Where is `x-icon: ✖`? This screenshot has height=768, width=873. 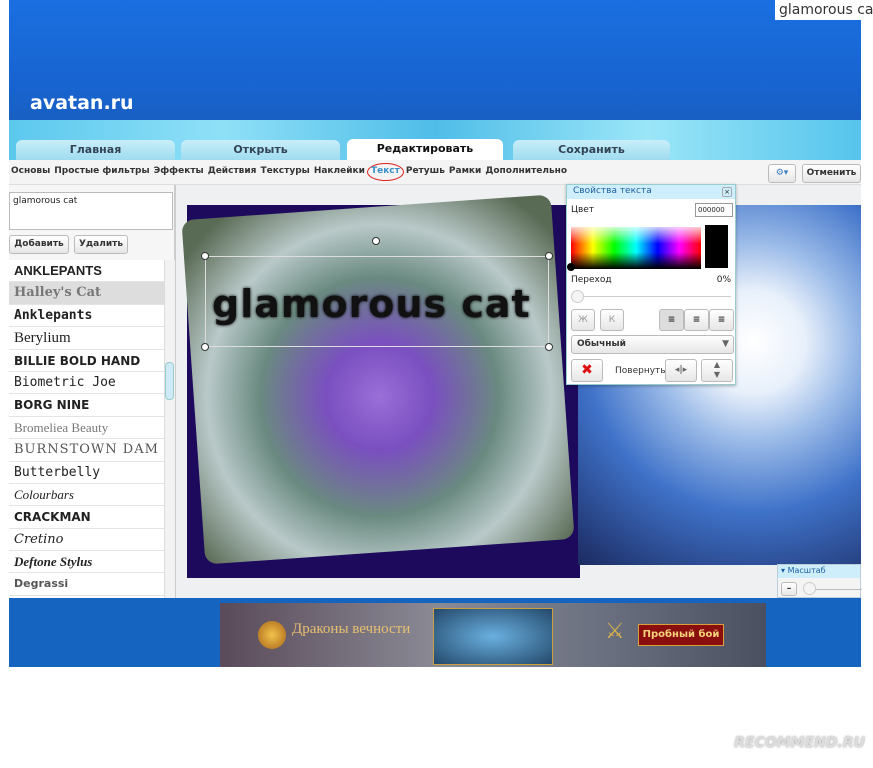
x-icon: ✖ is located at coordinates (587, 370).